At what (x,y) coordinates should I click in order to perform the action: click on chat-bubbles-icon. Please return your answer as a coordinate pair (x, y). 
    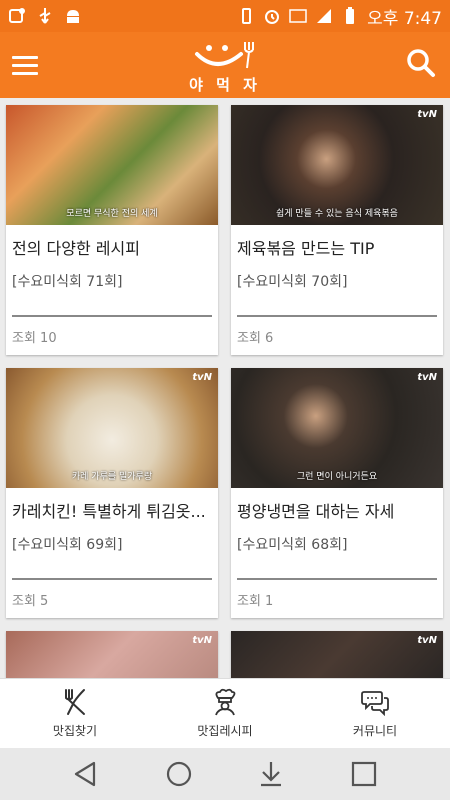
    Looking at the image, I should click on (375, 703).